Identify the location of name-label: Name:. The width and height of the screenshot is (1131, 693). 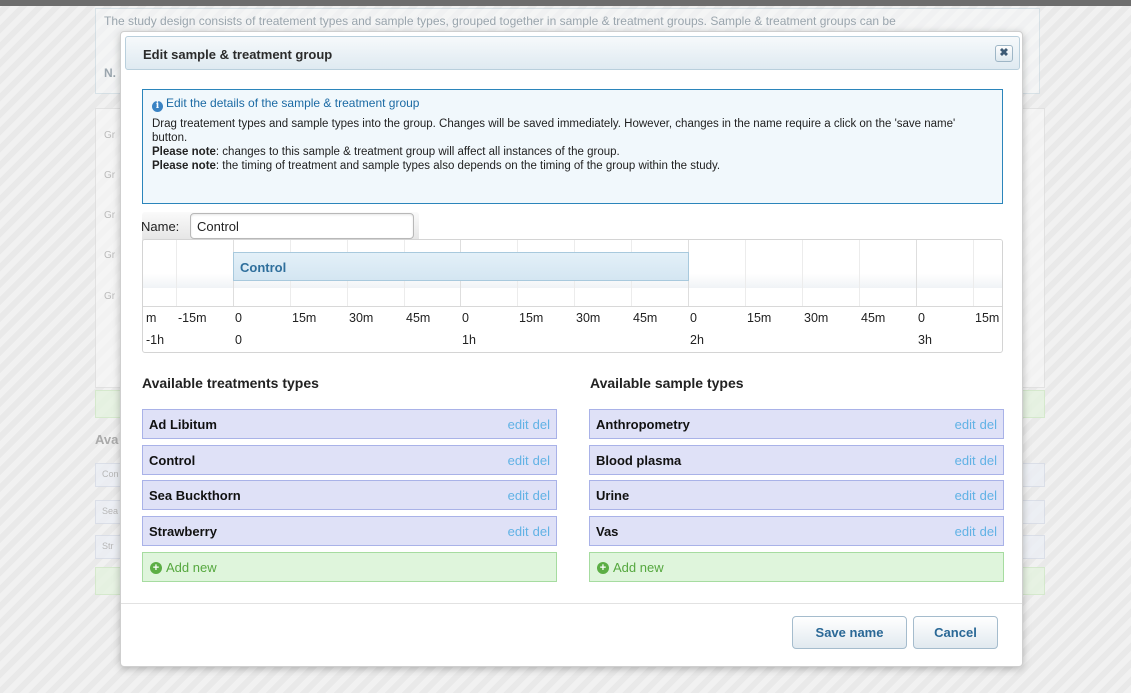
(160, 226).